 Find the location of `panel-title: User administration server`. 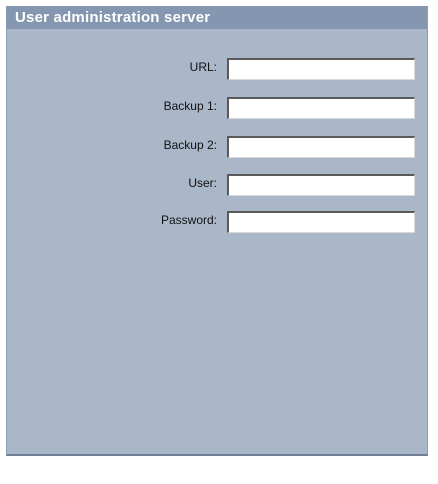

panel-title: User administration server is located at coordinates (217, 17).